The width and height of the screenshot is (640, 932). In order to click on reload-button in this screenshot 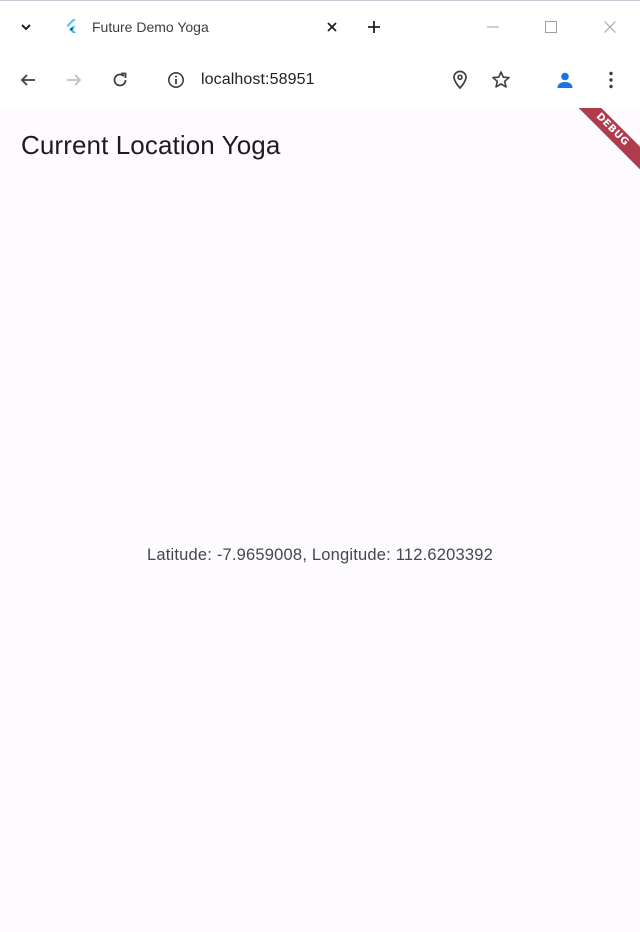, I will do `click(120, 80)`.